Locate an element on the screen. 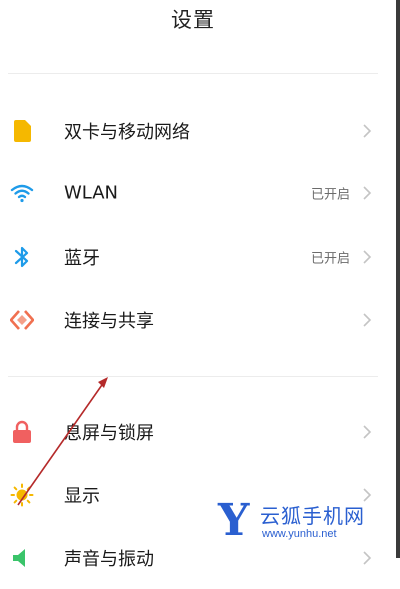 Image resolution: width=400 pixels, height=589 pixels. watermark-url: www.yunhu.net is located at coordinates (299, 534).